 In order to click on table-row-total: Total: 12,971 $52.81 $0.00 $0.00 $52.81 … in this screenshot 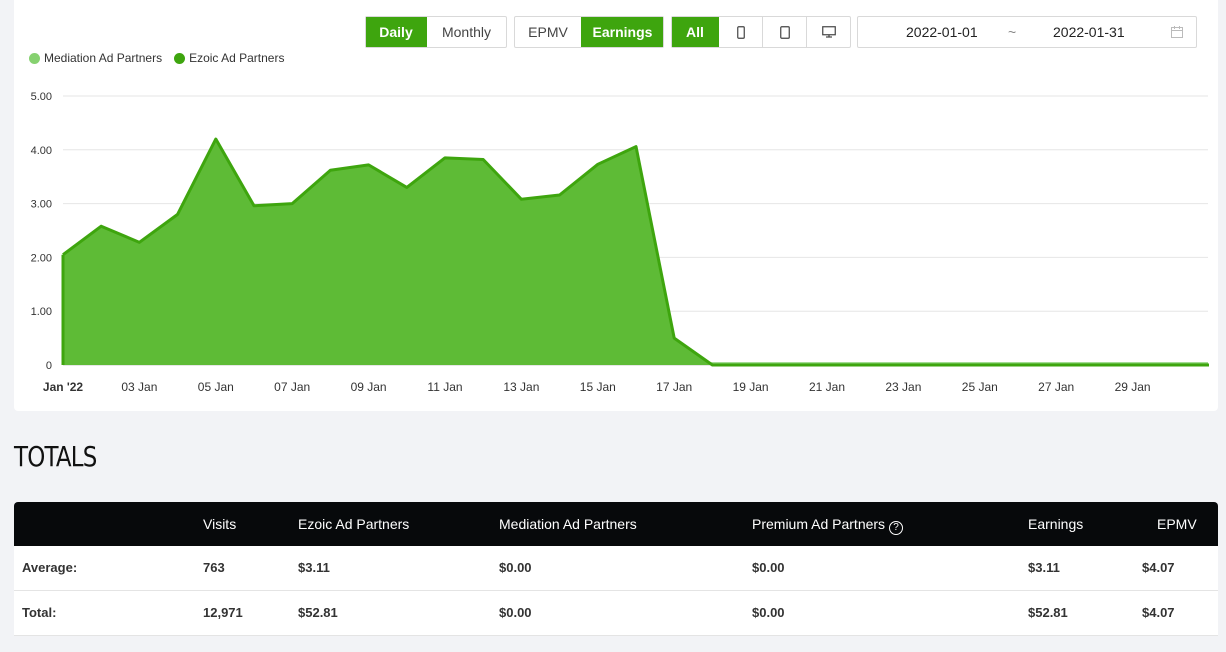, I will do `click(616, 613)`.